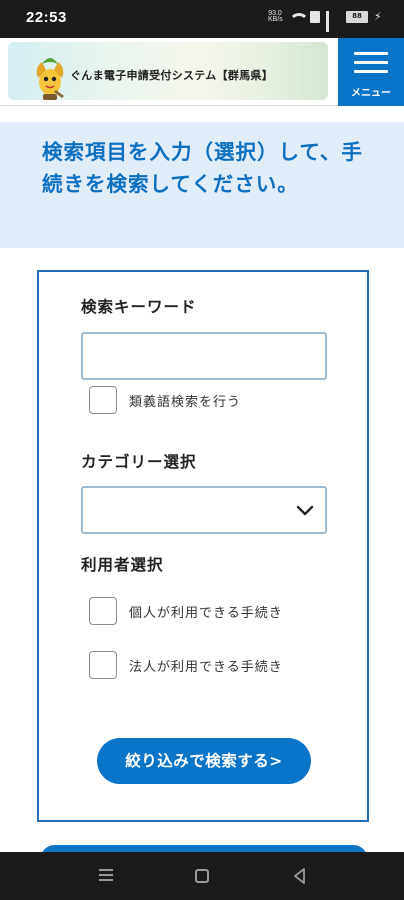 The height and width of the screenshot is (900, 404). What do you see at coordinates (202, 19) in the screenshot?
I see `status-bar: 22:53 93.0 KB/s 88 ⚡` at bounding box center [202, 19].